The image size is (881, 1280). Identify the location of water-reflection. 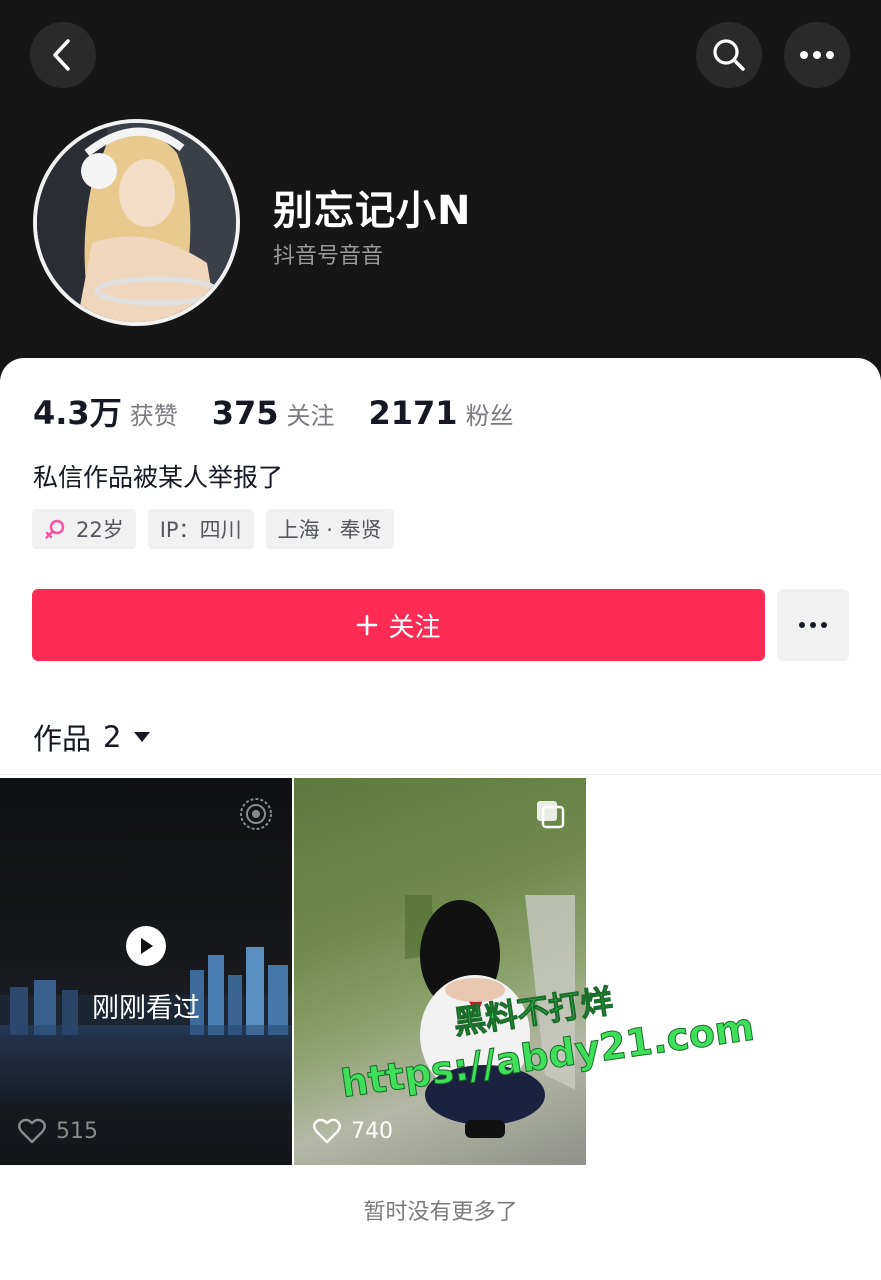
(146, 1065).